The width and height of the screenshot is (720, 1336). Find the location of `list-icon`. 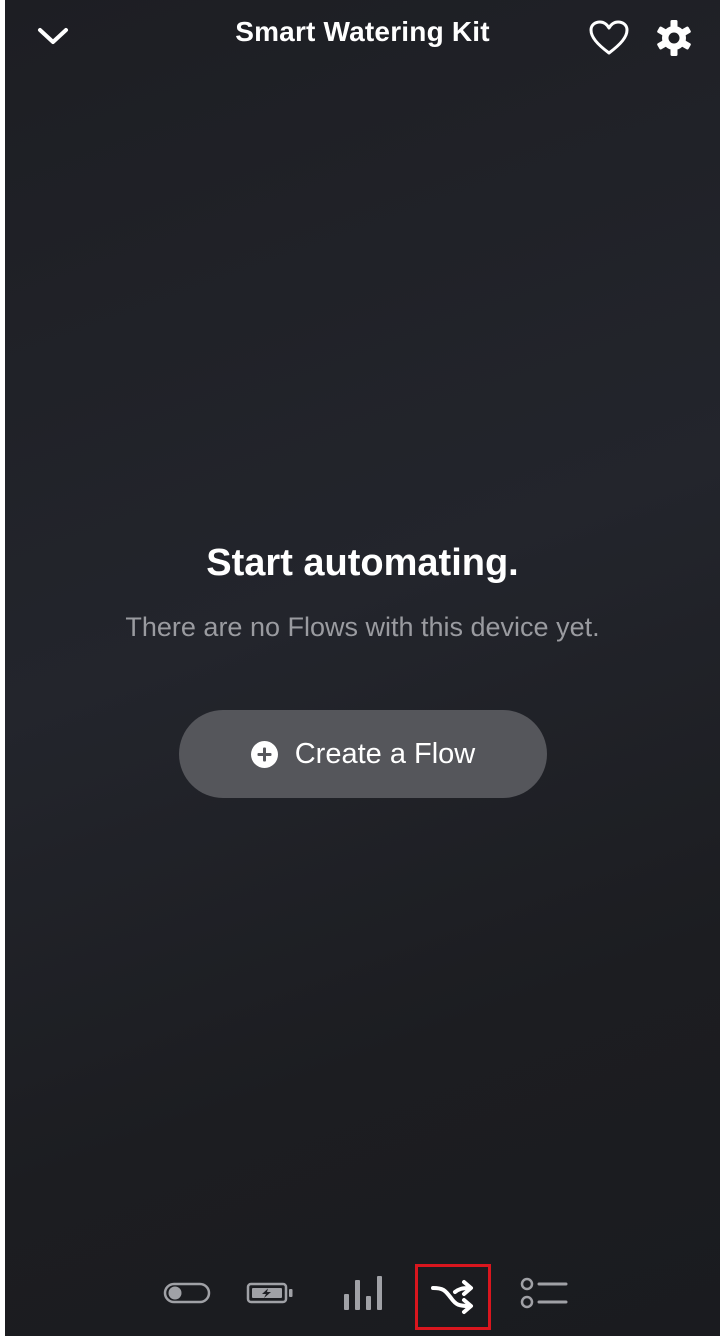

list-icon is located at coordinates (544, 1293).